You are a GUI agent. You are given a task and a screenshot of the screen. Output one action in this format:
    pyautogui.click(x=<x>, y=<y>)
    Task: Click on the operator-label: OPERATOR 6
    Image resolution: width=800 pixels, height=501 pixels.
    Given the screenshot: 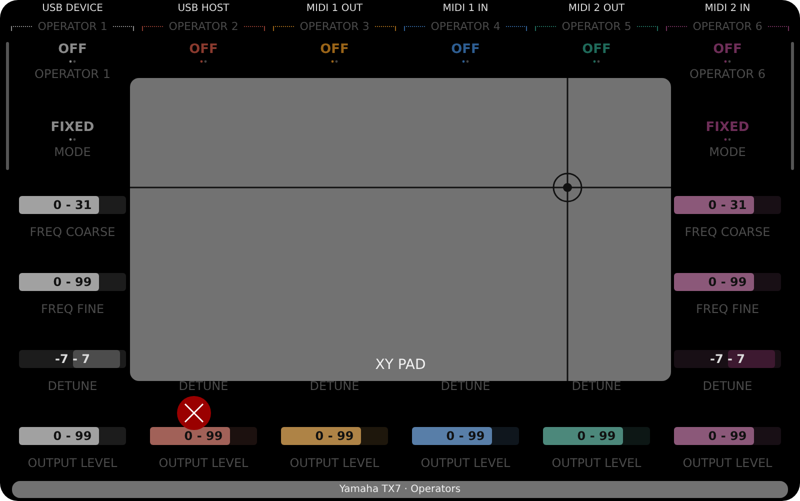 What is the action you would take?
    pyautogui.click(x=728, y=74)
    